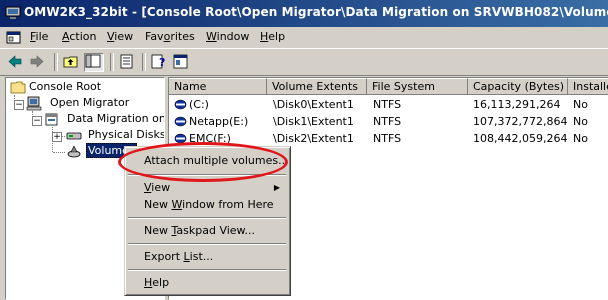 The height and width of the screenshot is (300, 608). I want to click on properties-icon, so click(181, 61).